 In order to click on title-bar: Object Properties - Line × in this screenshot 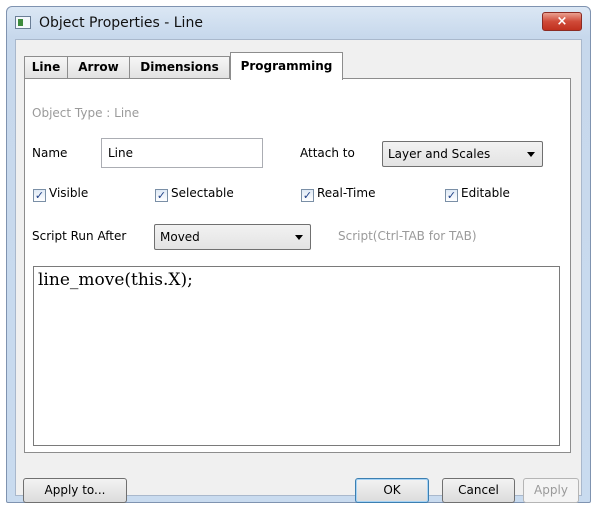, I will do `click(298, 23)`.